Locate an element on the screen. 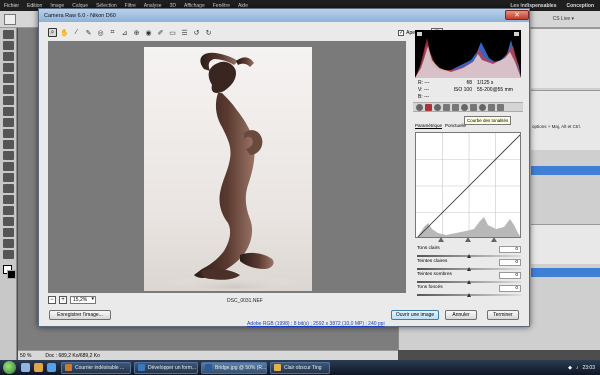 The height and width of the screenshot is (375, 600). quicklaunch-desktop-icon is located at coordinates (51, 367).